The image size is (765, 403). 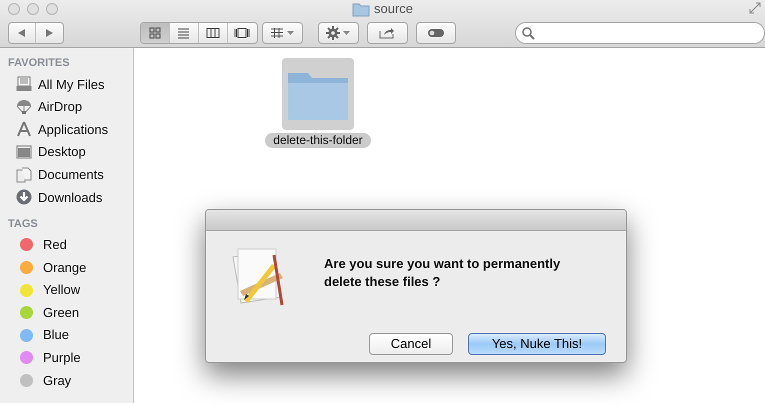 I want to click on sidebar-item: Downloads, so click(x=66, y=197).